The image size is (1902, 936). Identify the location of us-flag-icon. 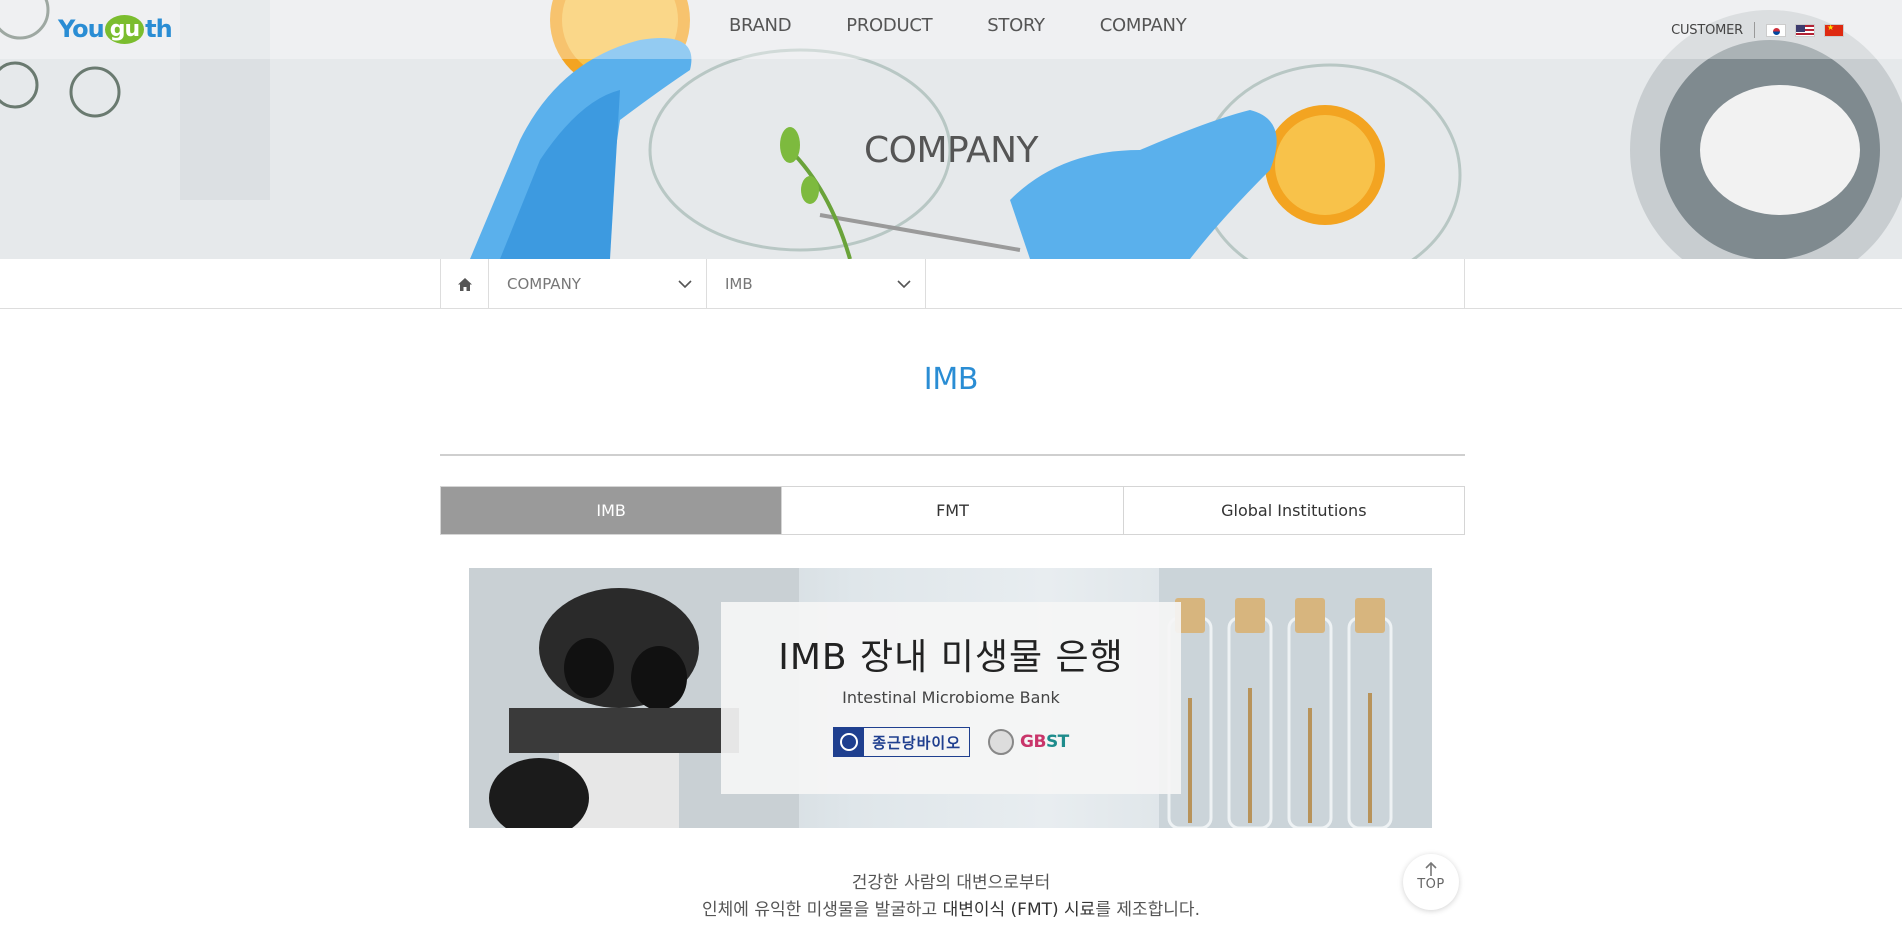
(1805, 30).